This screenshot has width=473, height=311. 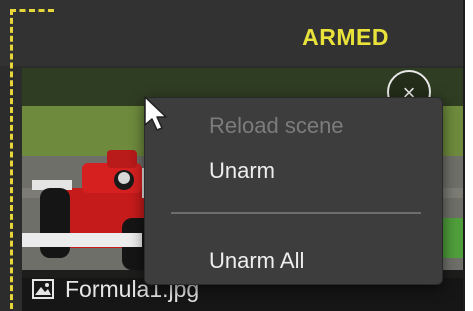 I want to click on menu-item-unarm: Unarm, so click(x=242, y=171).